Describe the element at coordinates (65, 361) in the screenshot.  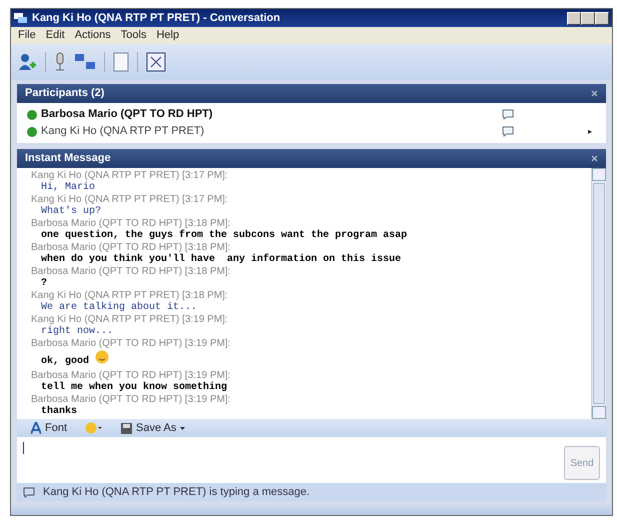
I see `message-text: ok, good` at that location.